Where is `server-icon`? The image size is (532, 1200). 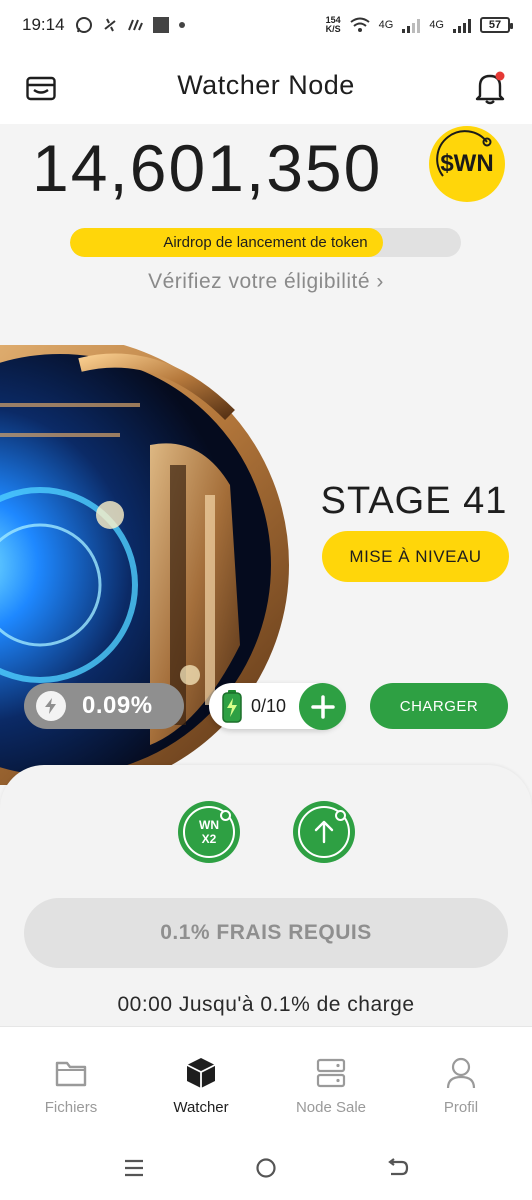
server-icon is located at coordinates (331, 1073).